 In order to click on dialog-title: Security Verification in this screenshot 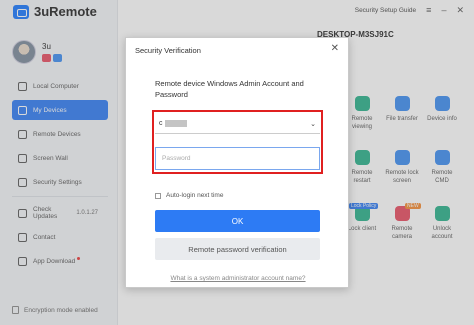, I will do `click(168, 50)`.